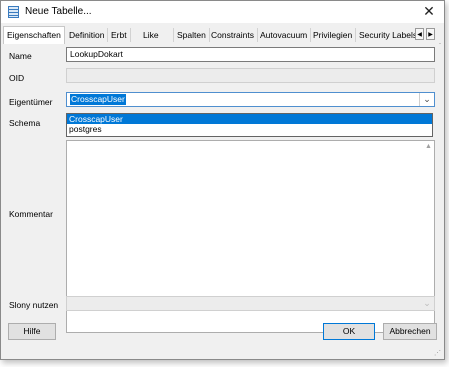 This screenshot has height=367, width=449. What do you see at coordinates (87, 35) in the screenshot?
I see `tab-definition: Definition` at bounding box center [87, 35].